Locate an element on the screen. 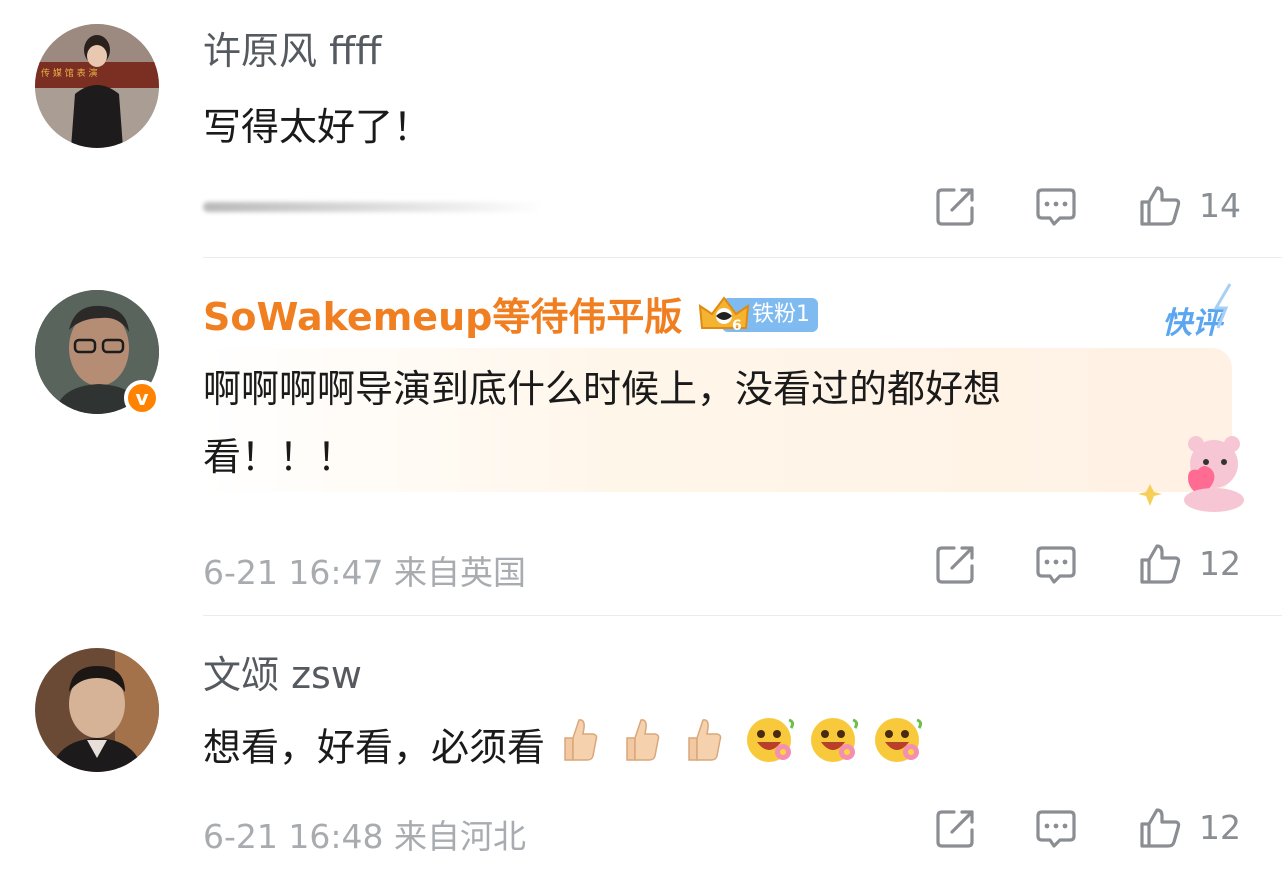  like-count: 14 is located at coordinates (1220, 205).